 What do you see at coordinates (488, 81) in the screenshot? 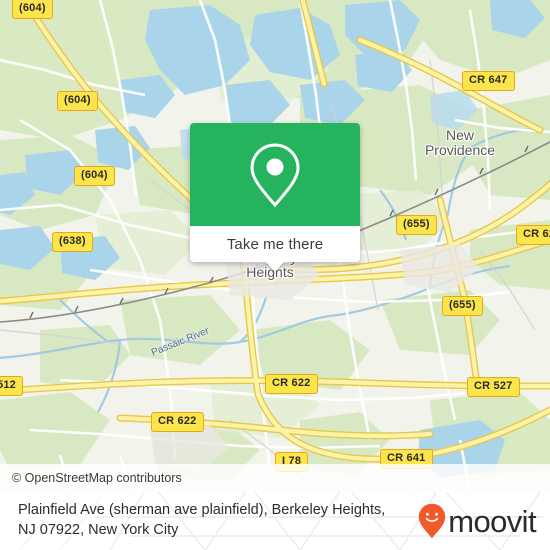
I see `shield-route-cr-647: CR 647` at bounding box center [488, 81].